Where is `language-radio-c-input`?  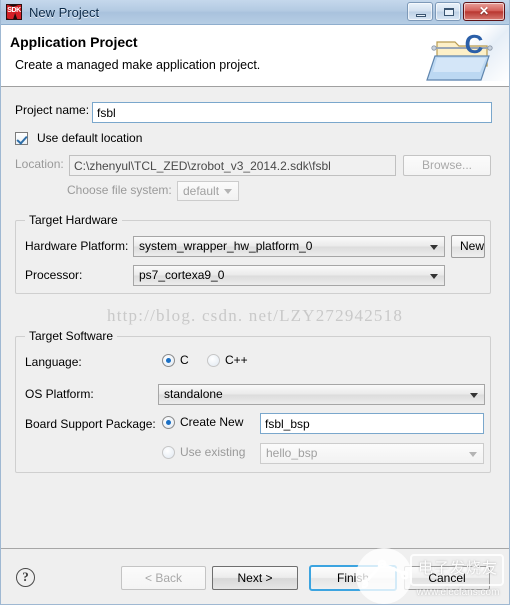 language-radio-c-input is located at coordinates (168, 360).